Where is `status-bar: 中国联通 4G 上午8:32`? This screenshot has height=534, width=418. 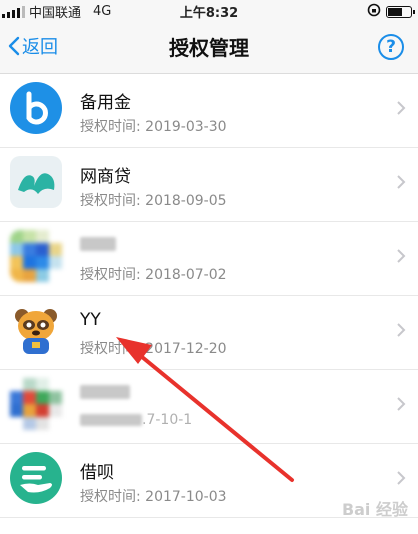 status-bar: 中国联通 4G 上午8:32 is located at coordinates (209, 10).